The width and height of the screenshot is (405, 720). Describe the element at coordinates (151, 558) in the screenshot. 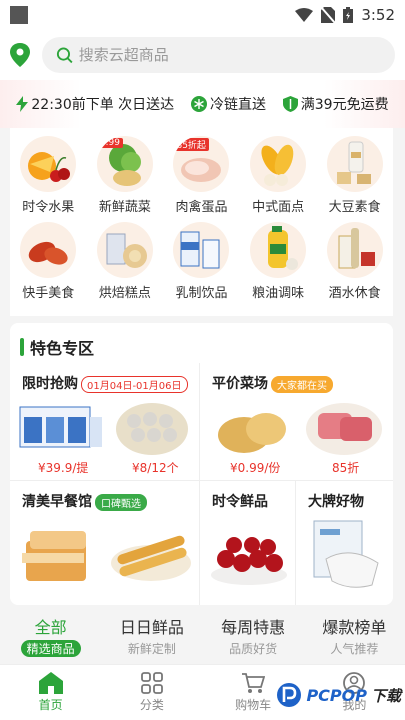

I see `fried-dough-image` at that location.